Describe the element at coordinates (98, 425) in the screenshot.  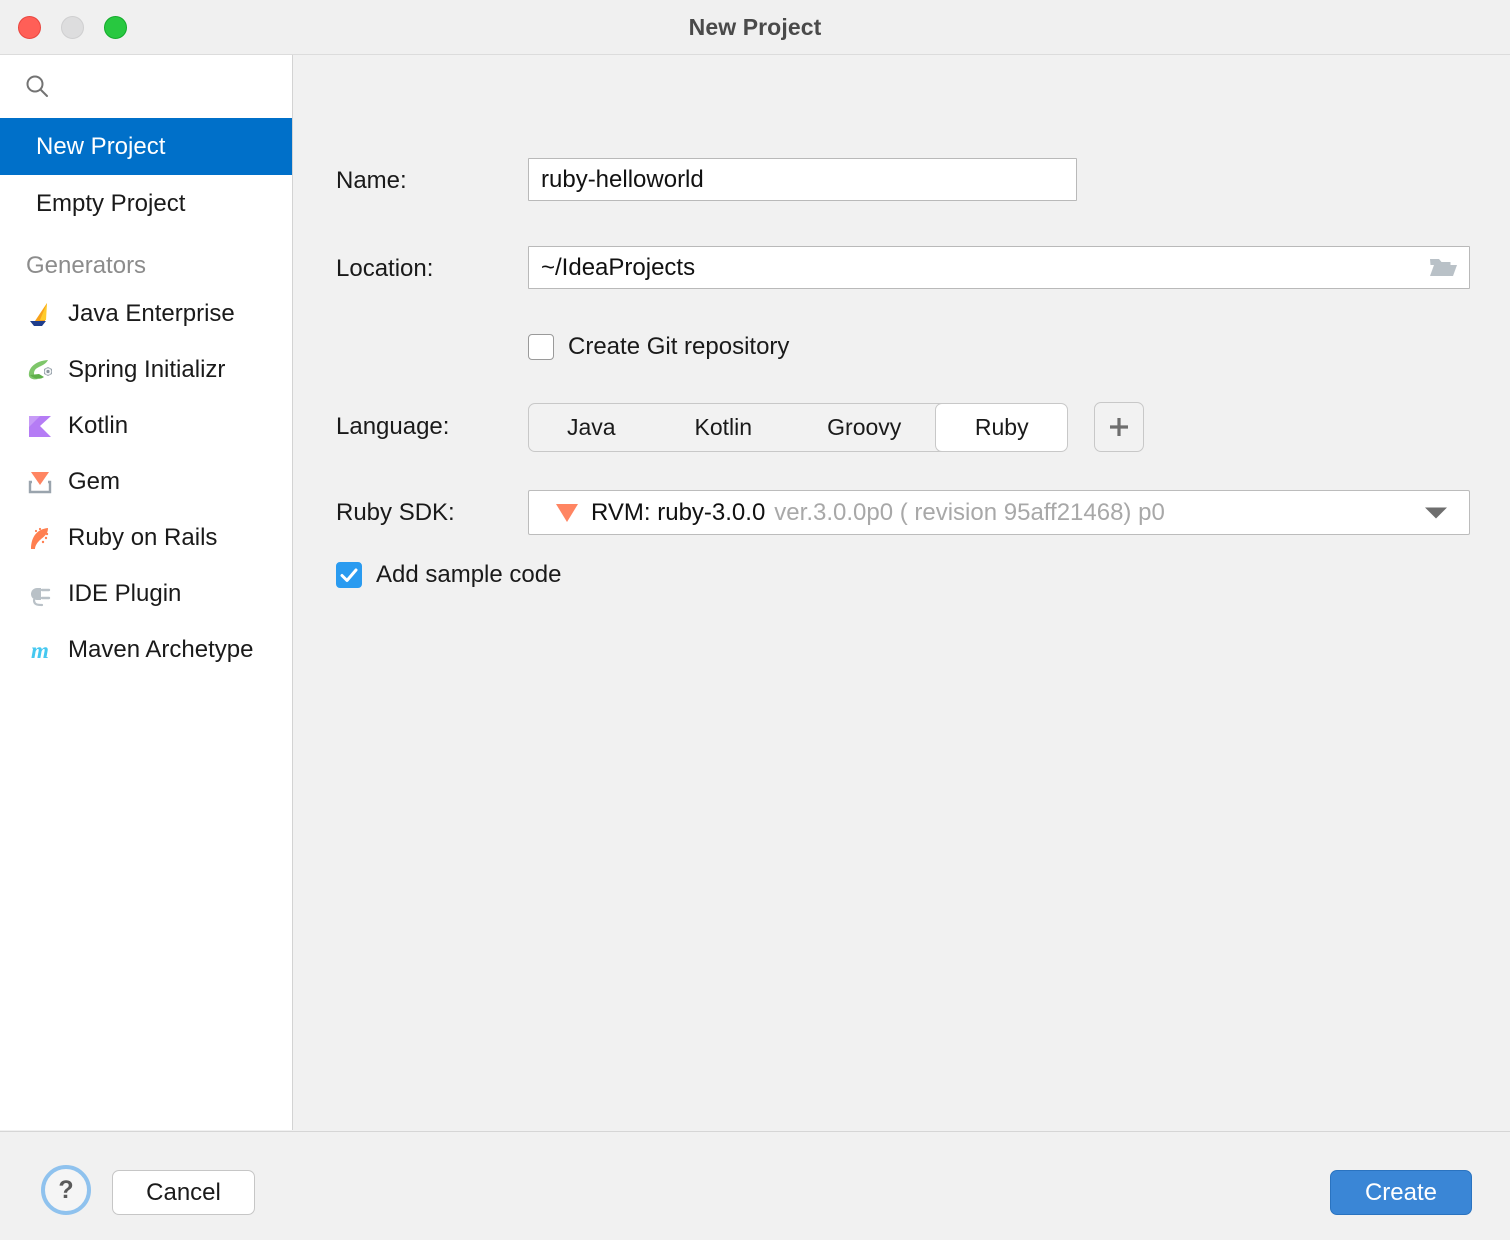
I see `sidebar-item-label: Kotlin` at that location.